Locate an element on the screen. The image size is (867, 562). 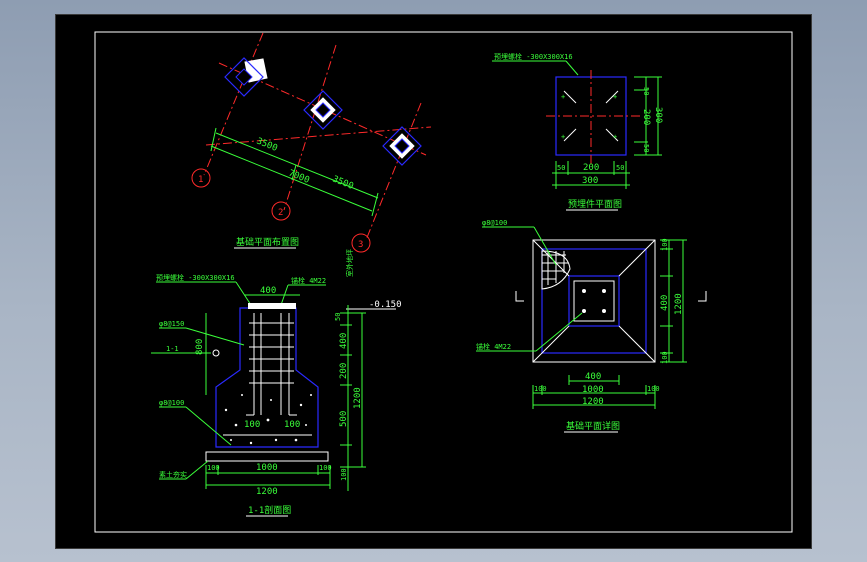
detail-dim-r-total: 1200 is located at coordinates (679, 304).